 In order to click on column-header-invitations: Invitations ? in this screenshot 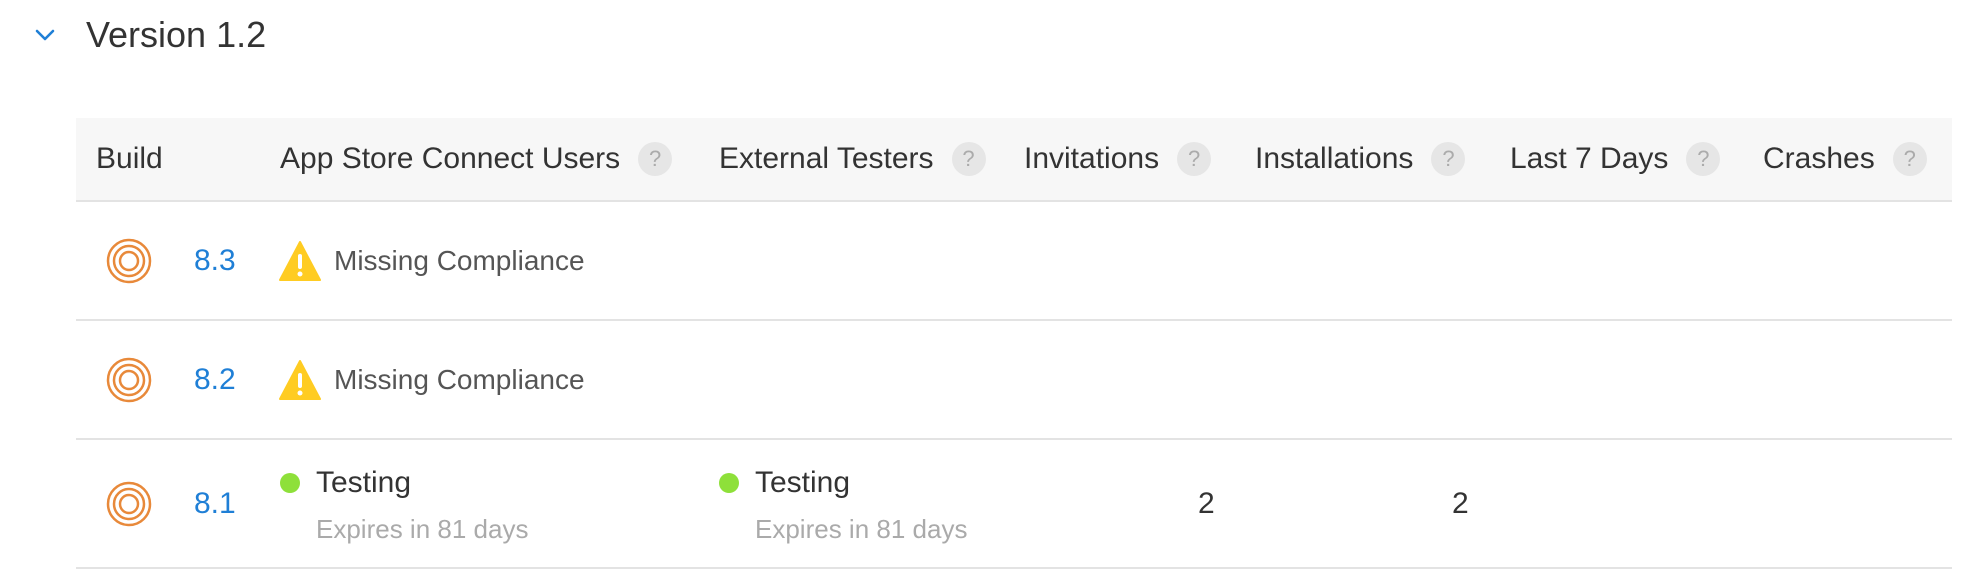, I will do `click(1118, 159)`.